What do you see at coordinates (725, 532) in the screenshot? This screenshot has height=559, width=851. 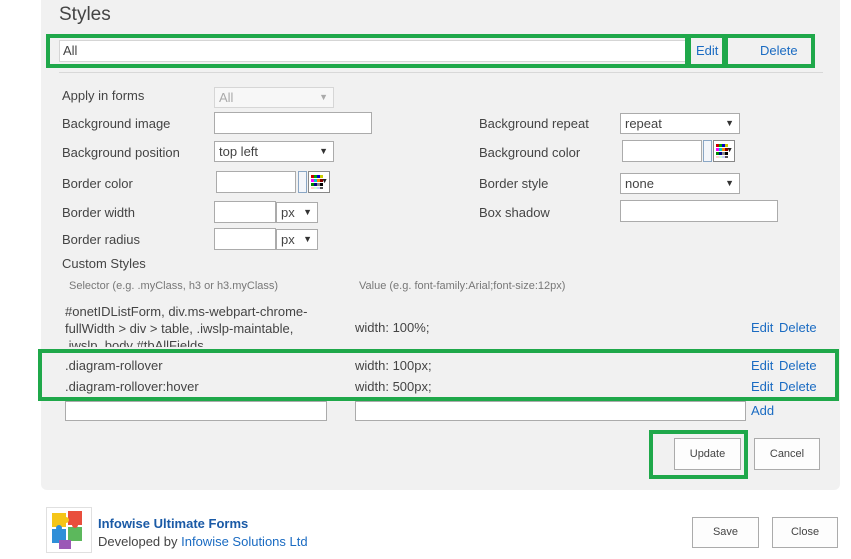 I see `save-button: Save` at bounding box center [725, 532].